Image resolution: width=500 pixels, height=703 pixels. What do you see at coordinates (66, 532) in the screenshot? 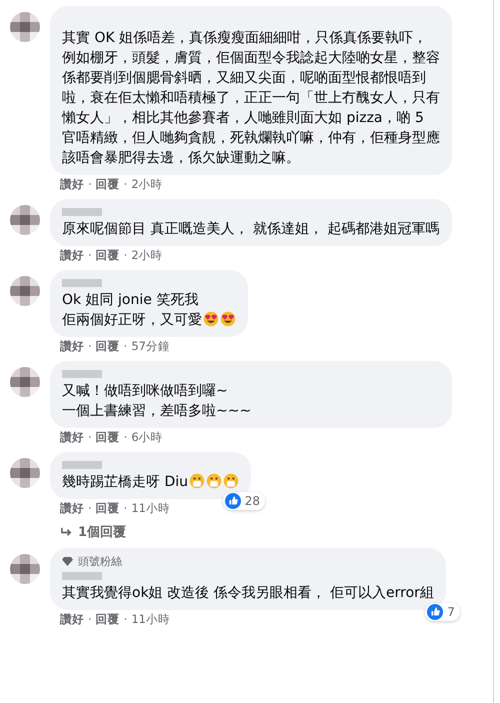
I see `reply-arrow-icon` at bounding box center [66, 532].